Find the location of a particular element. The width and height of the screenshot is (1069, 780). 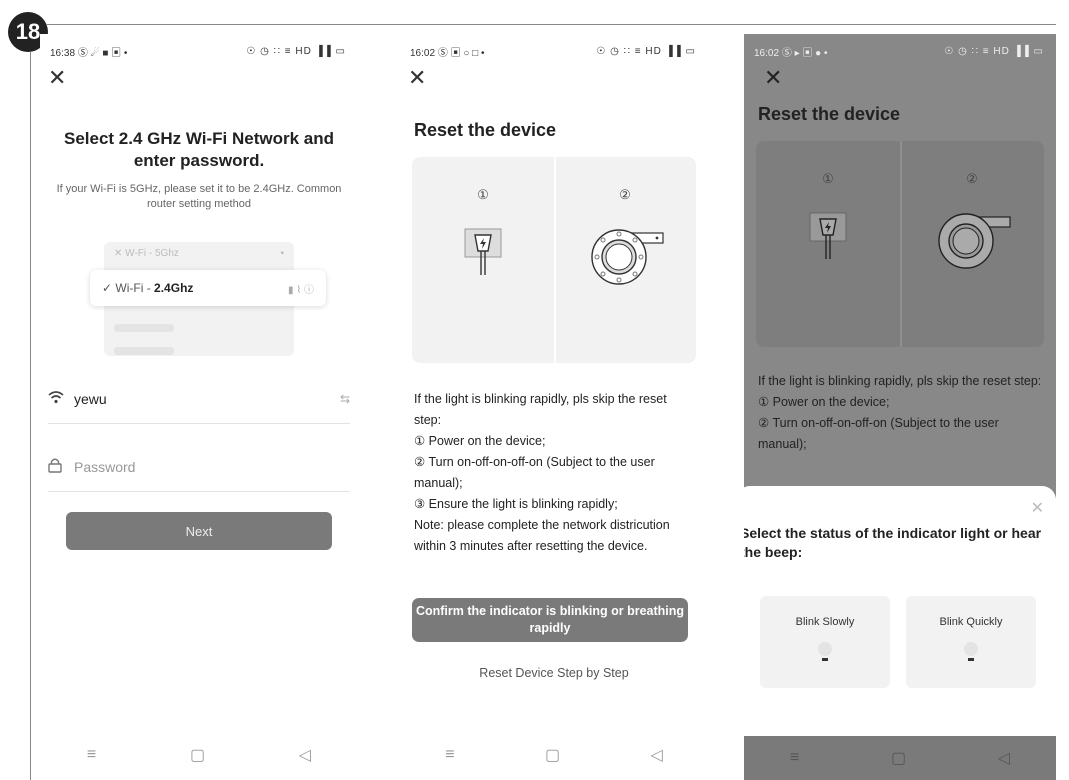

password-field: Password is located at coordinates (199, 467).